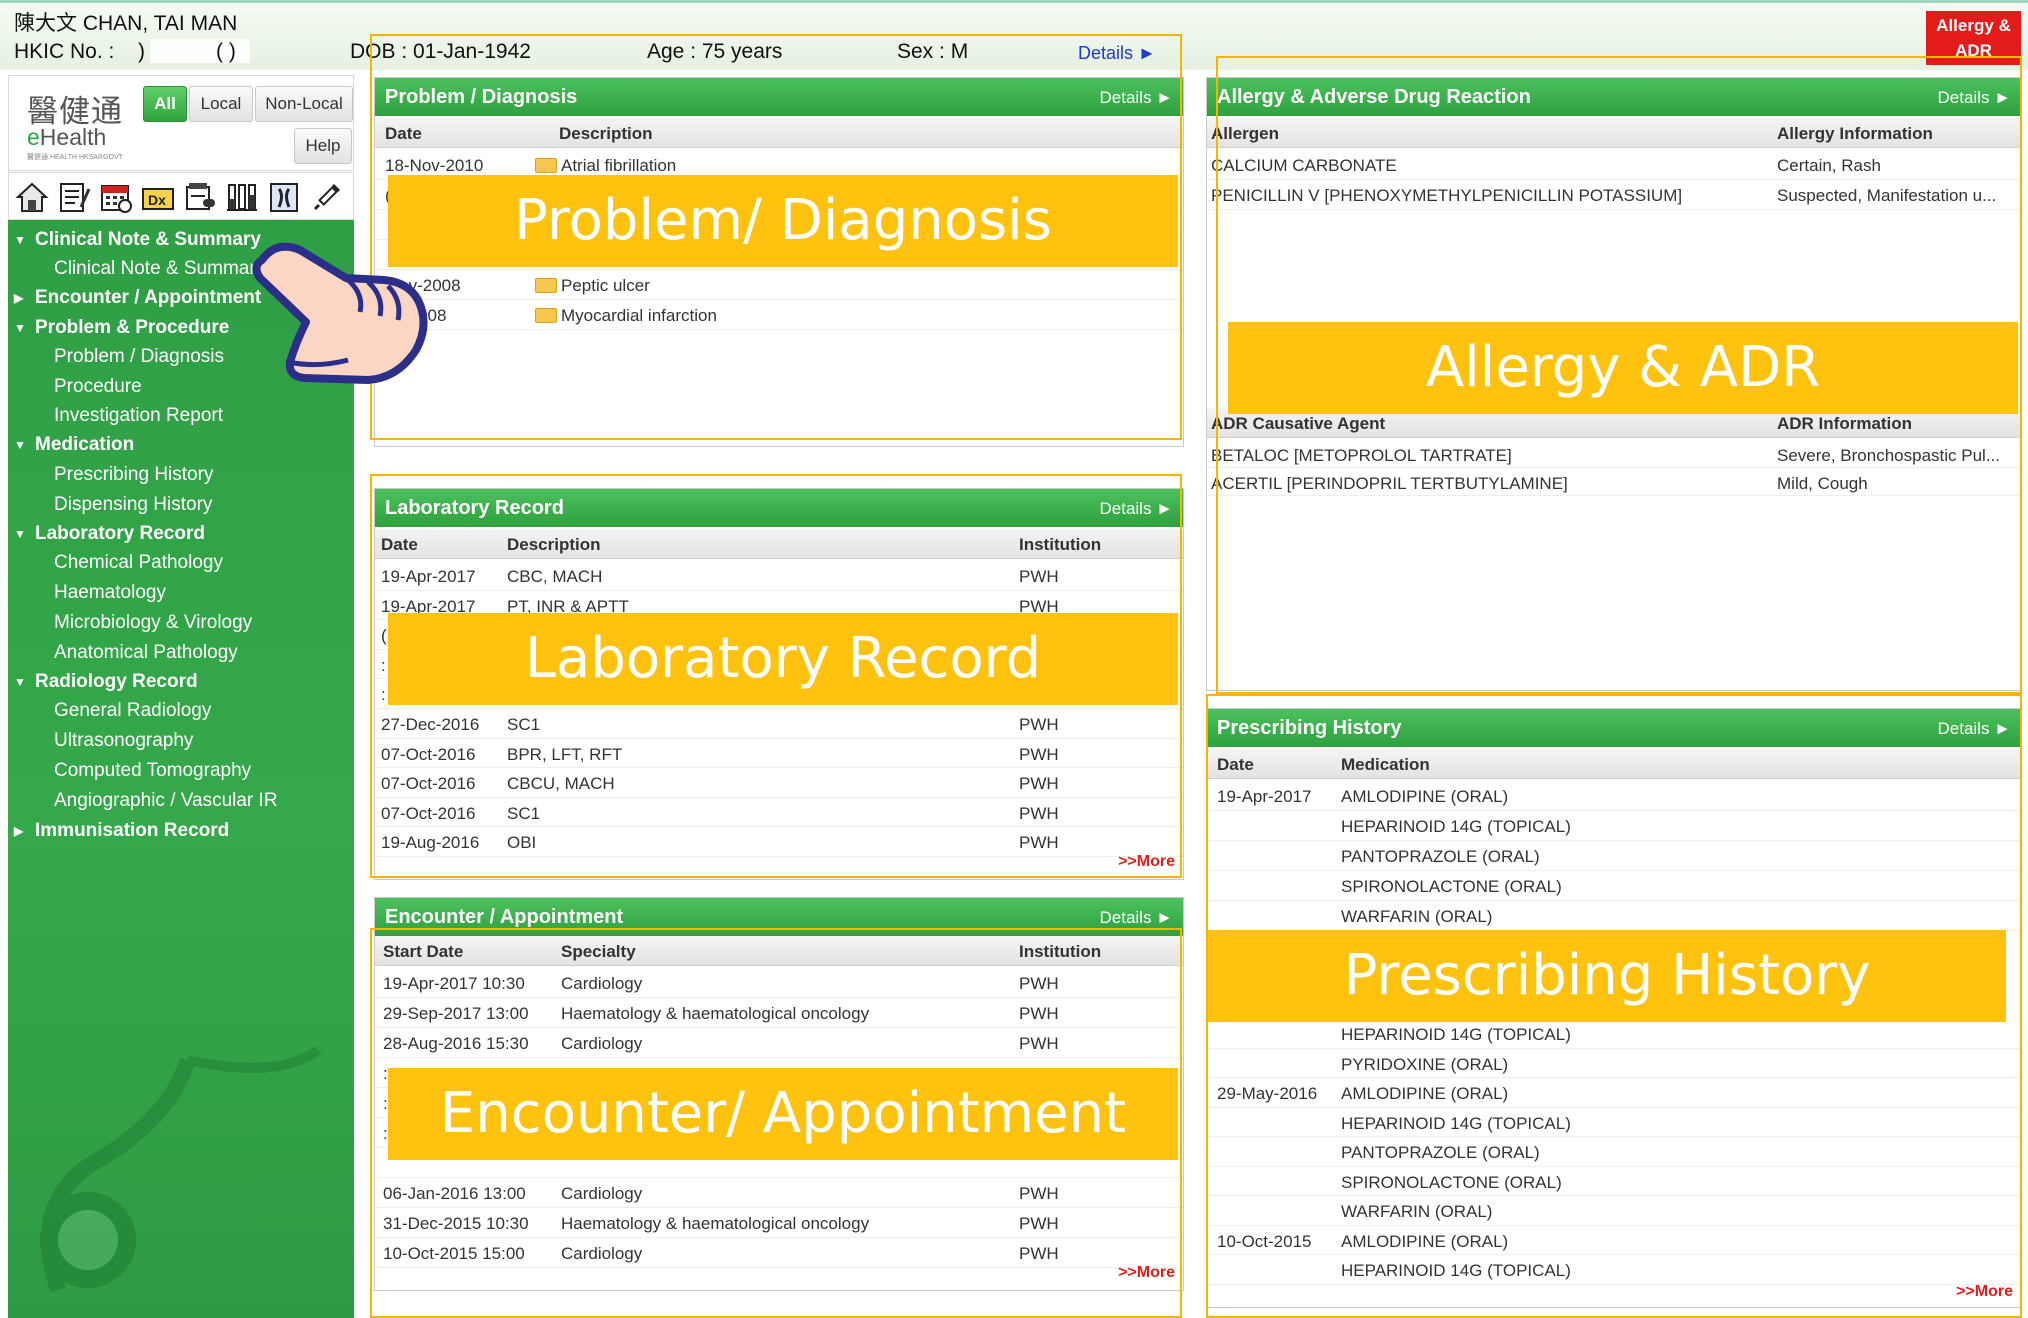  Describe the element at coordinates (1039, 784) in the screenshot. I see `lab-cell-2: PWH` at that location.